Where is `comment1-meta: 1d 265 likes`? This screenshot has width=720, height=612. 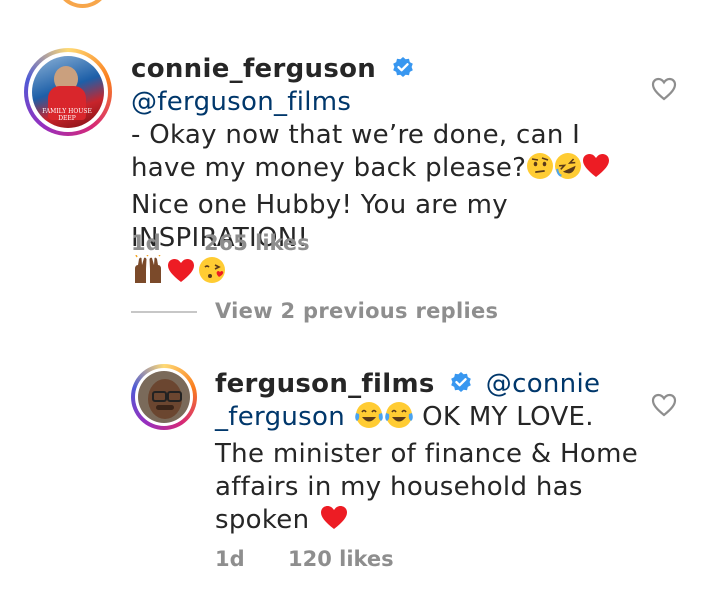
comment1-meta: 1d 265 likes is located at coordinates (220, 243).